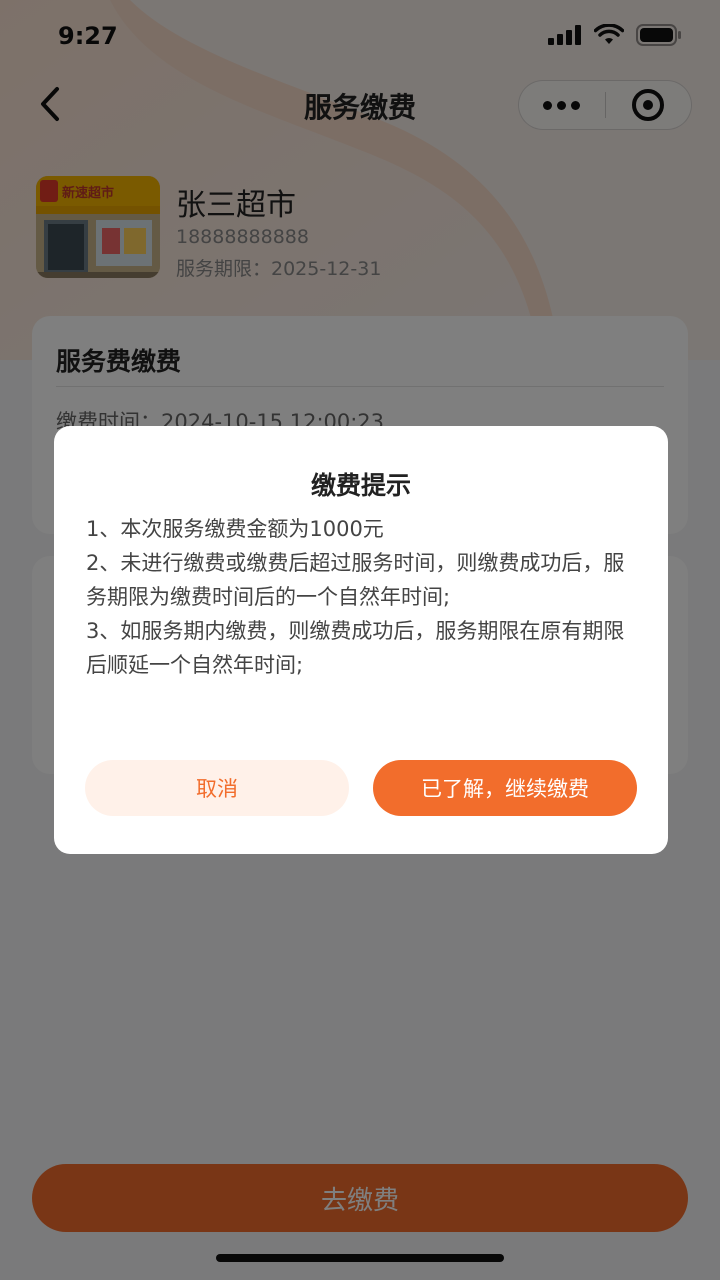 The height and width of the screenshot is (1280, 720). What do you see at coordinates (355, 648) in the screenshot?
I see `dialog-line: 3、如服务期内缴费，则缴费成功后，服务期限在原有期限后顺延一个自然年时间;` at bounding box center [355, 648].